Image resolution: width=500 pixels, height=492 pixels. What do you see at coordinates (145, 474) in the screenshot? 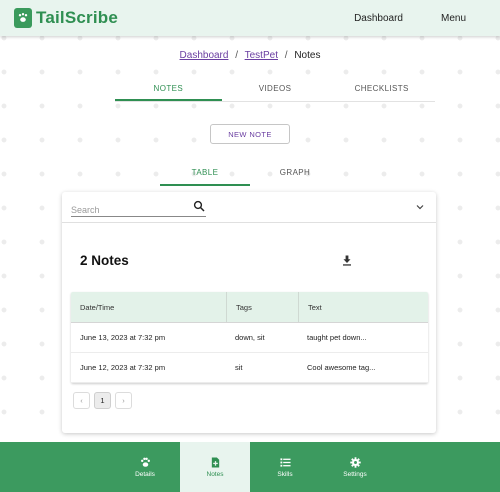
I see `bottom-nav-label: Details` at bounding box center [145, 474].